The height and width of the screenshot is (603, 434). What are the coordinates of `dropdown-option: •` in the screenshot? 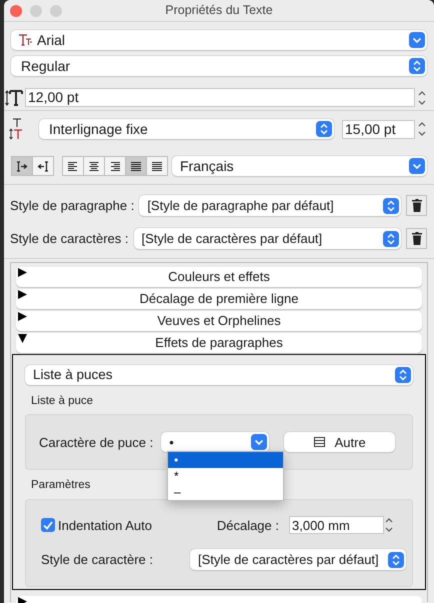 It's located at (225, 460).